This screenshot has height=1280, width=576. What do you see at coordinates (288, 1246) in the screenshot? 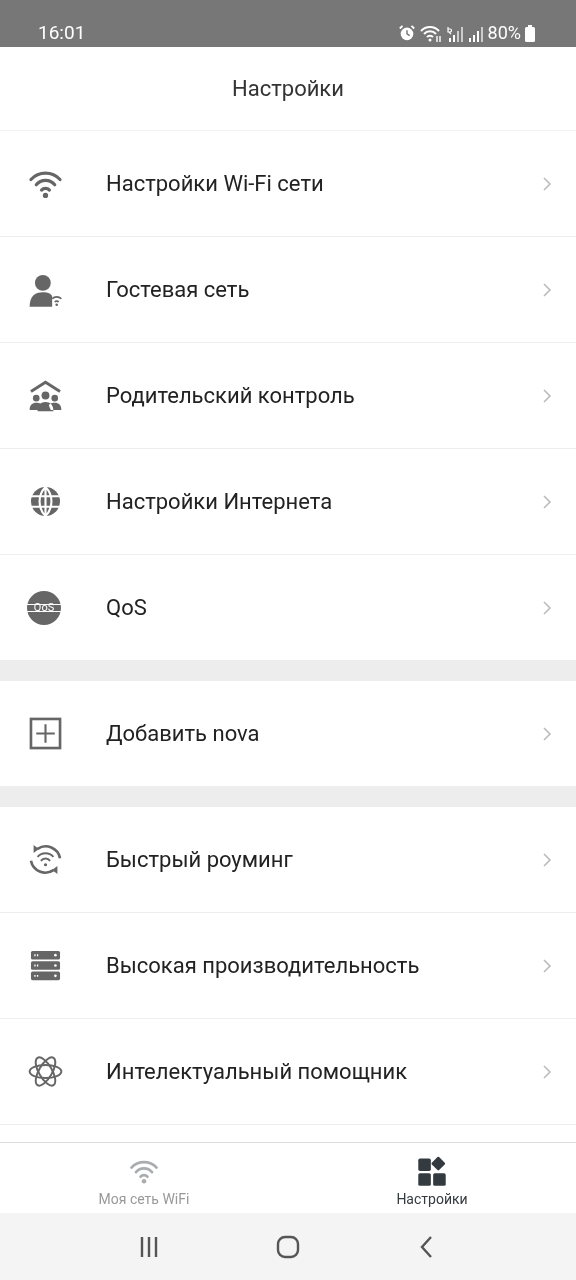
I see `home-icon` at bounding box center [288, 1246].